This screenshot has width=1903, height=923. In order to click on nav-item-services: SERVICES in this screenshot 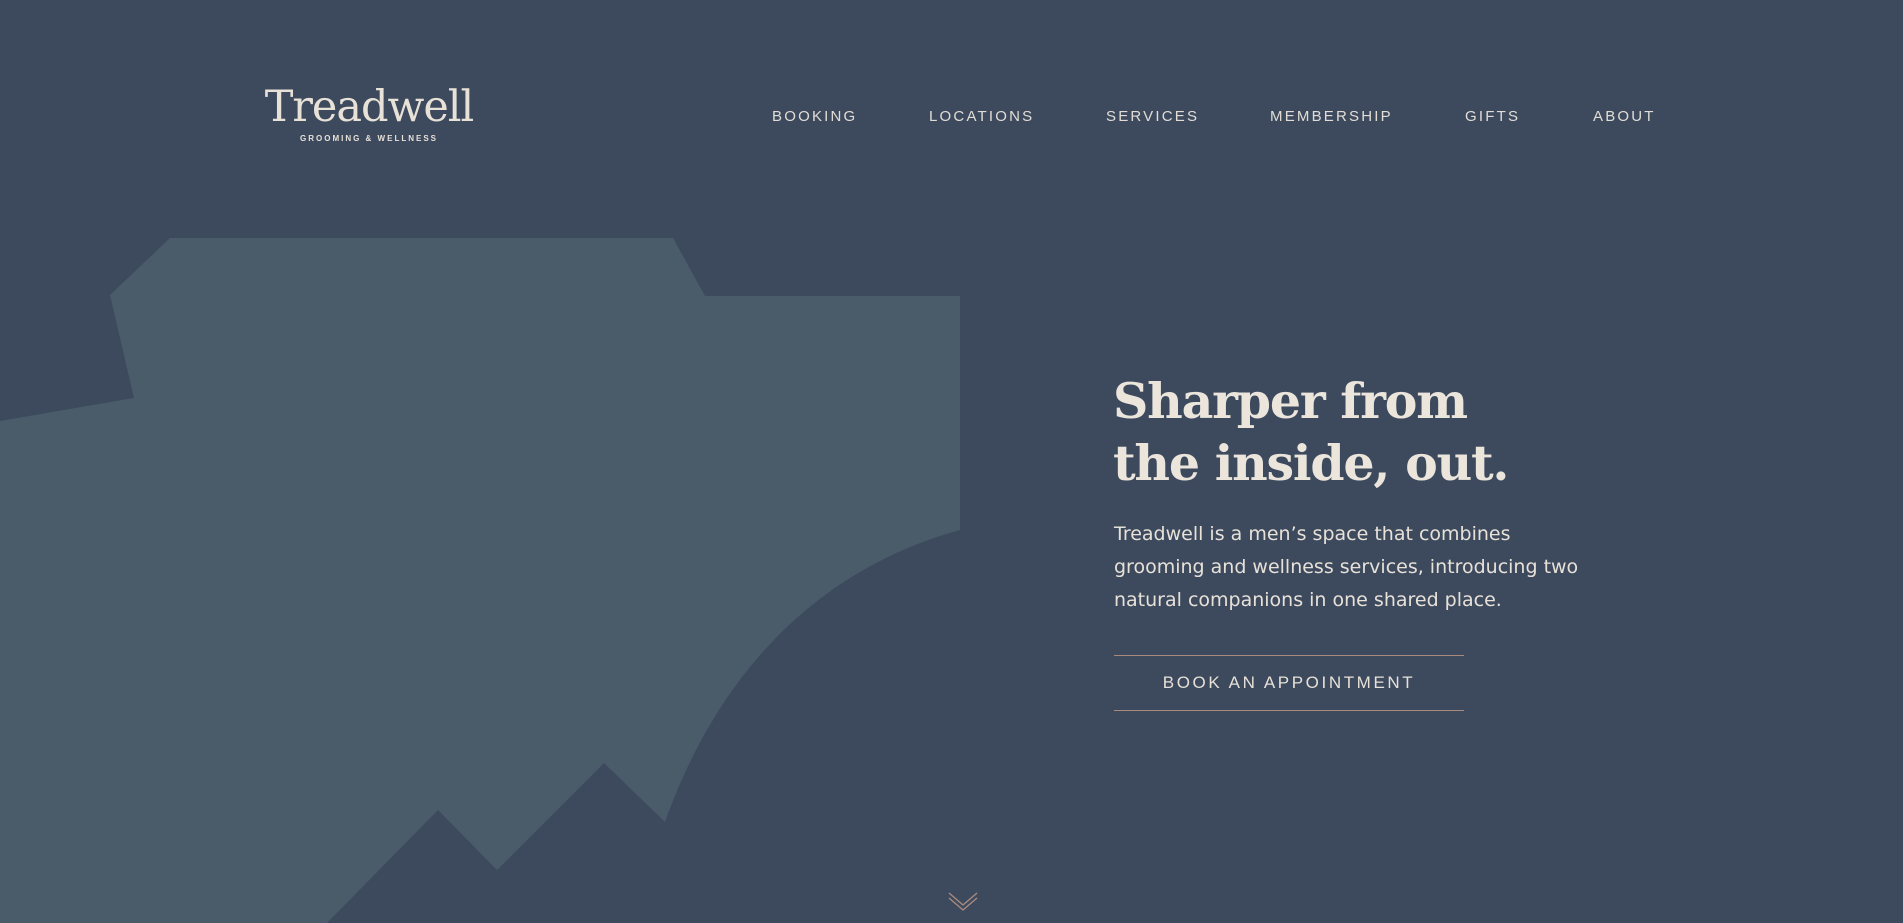, I will do `click(1152, 116)`.